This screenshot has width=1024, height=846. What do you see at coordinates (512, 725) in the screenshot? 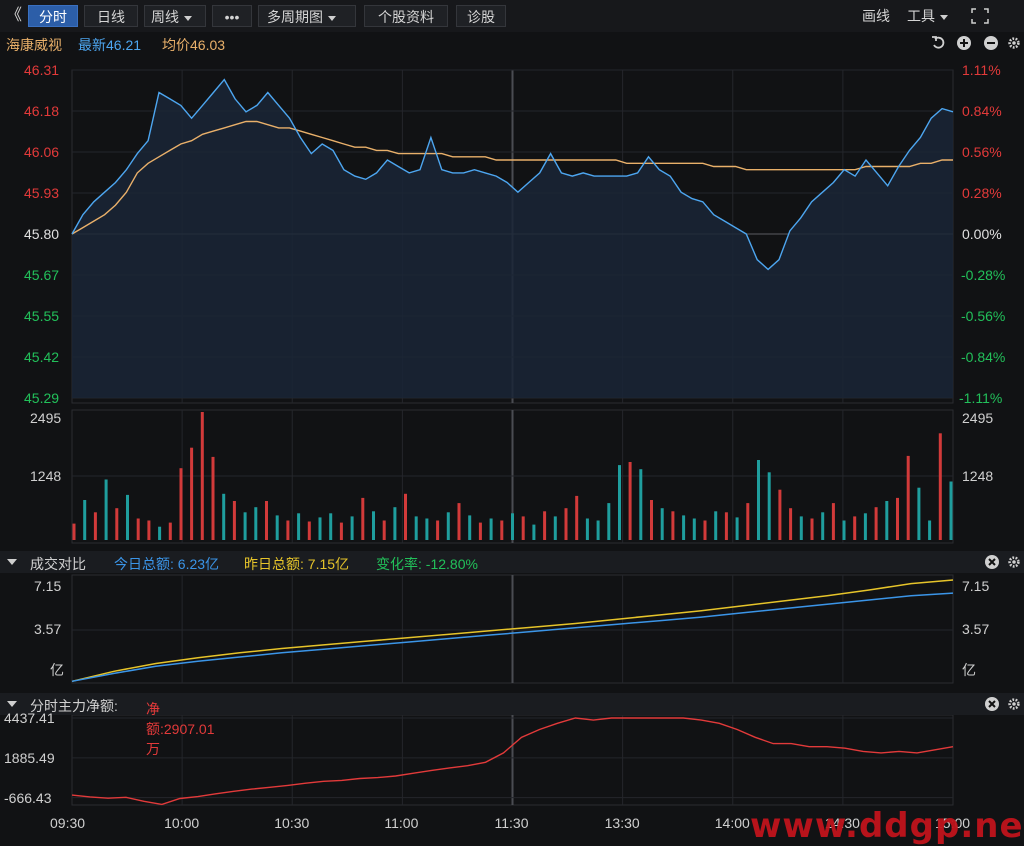
I see `net-panel-header: 分时主力净额: 净额:2907.01万 ↑` at bounding box center [512, 725].